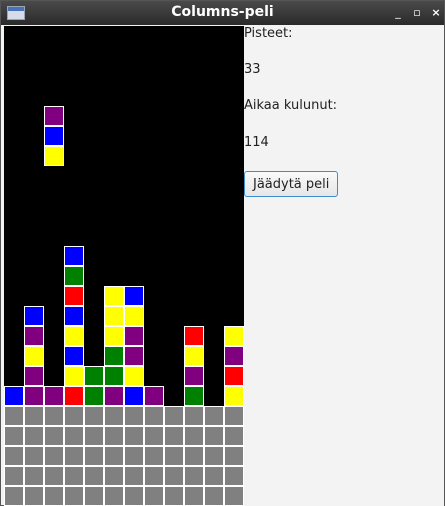 The height and width of the screenshot is (506, 445). Describe the element at coordinates (252, 69) in the screenshot. I see `score-value: 33` at that location.